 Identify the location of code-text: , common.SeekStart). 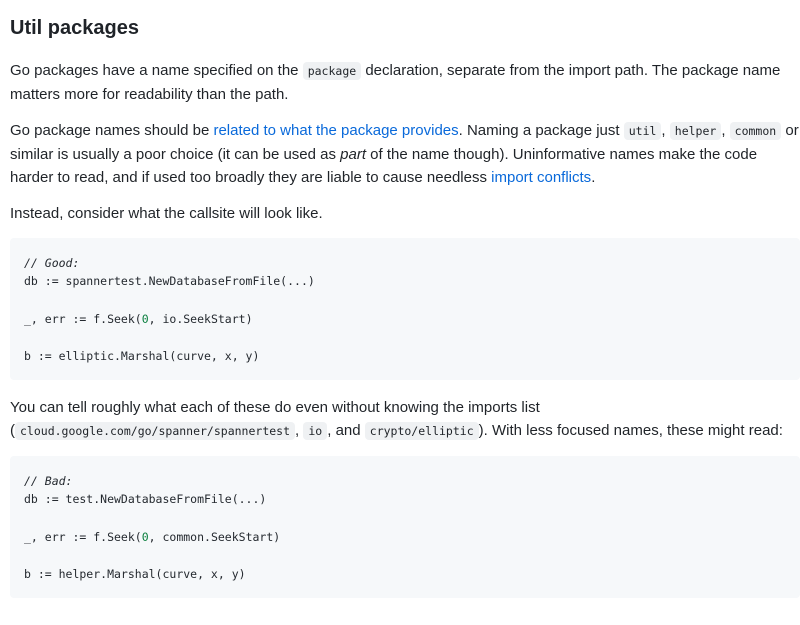
(214, 537).